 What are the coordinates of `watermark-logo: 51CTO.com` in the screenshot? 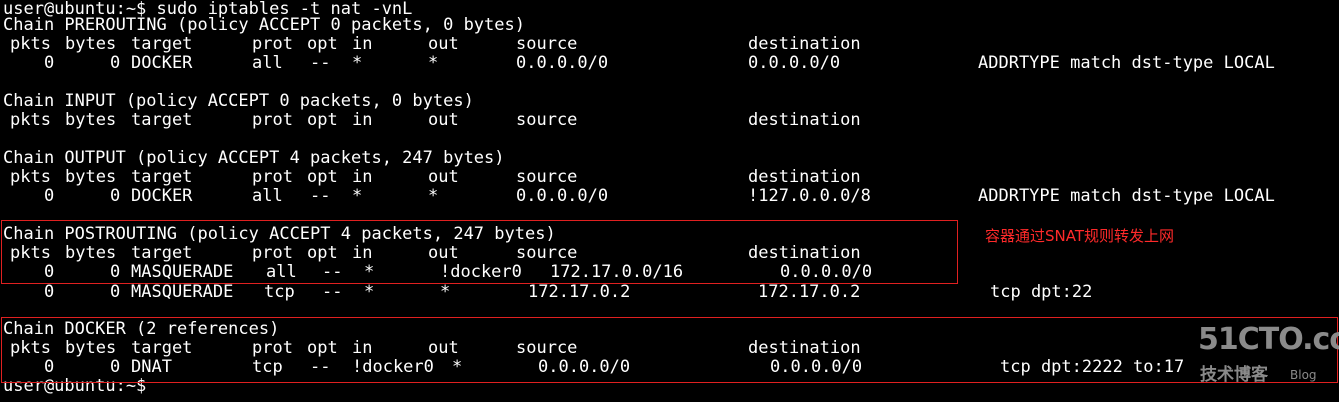 It's located at (1268, 339).